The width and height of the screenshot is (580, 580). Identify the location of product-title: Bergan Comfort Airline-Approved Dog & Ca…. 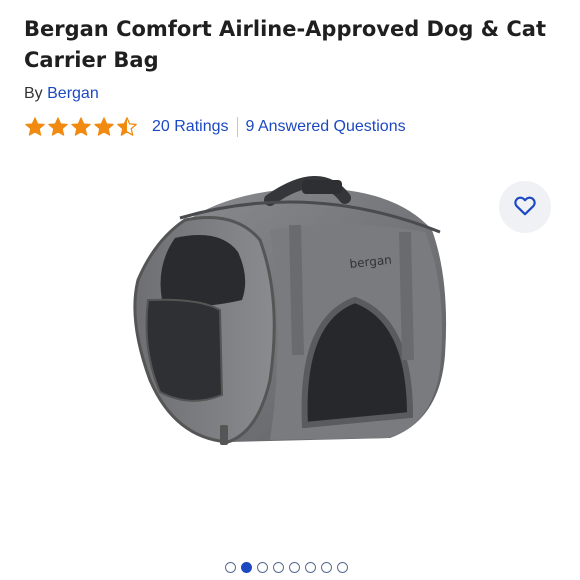
(285, 44).